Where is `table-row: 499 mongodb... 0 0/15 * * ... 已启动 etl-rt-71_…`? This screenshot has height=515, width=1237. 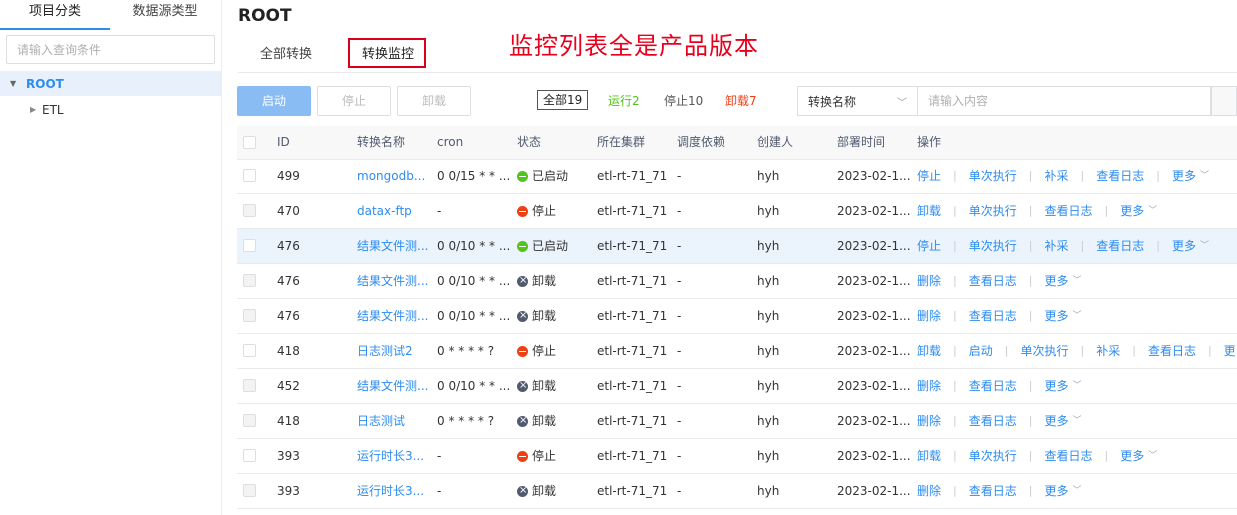 table-row: 499 mongodb... 0 0/15 * * ... 已启动 etl-rt-71_… is located at coordinates (737, 176).